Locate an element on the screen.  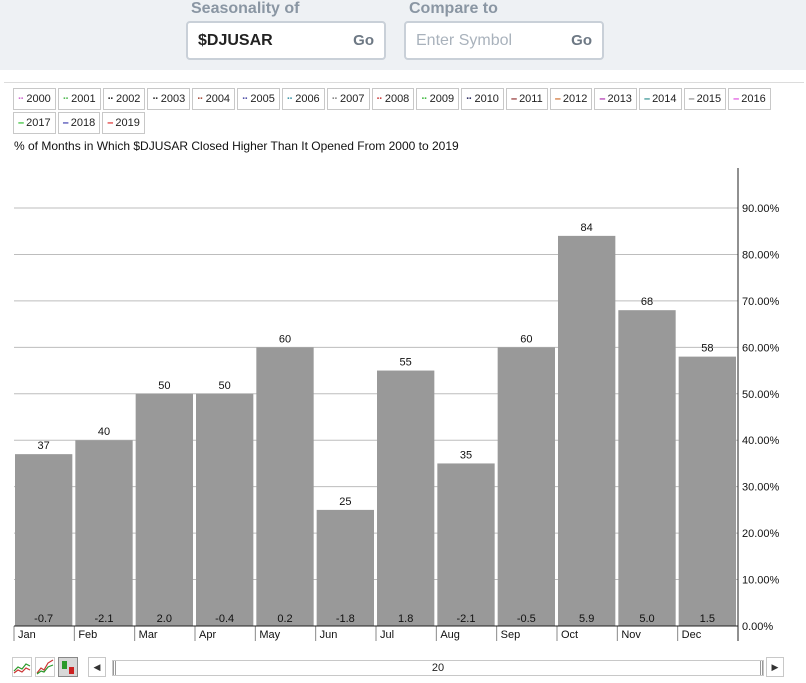
seasonality-label: Seasonality of is located at coordinates (245, 8).